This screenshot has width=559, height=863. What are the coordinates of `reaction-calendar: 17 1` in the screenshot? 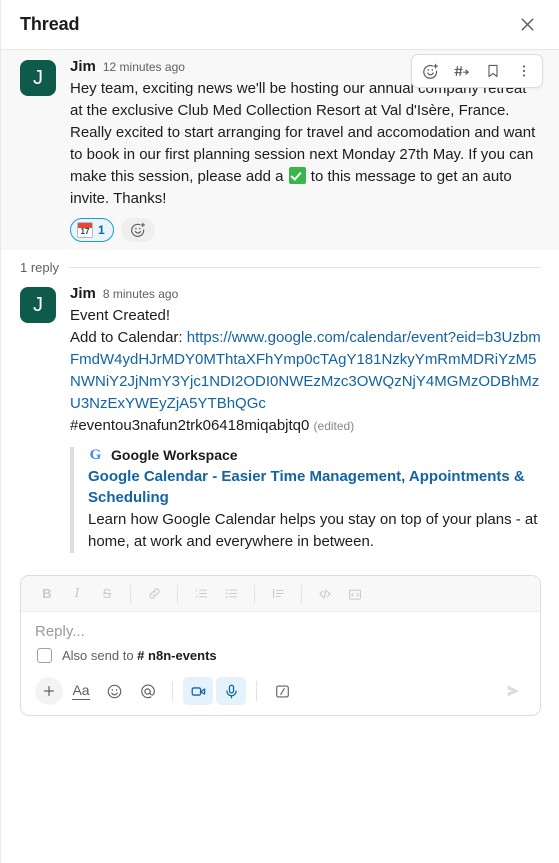 It's located at (92, 230).